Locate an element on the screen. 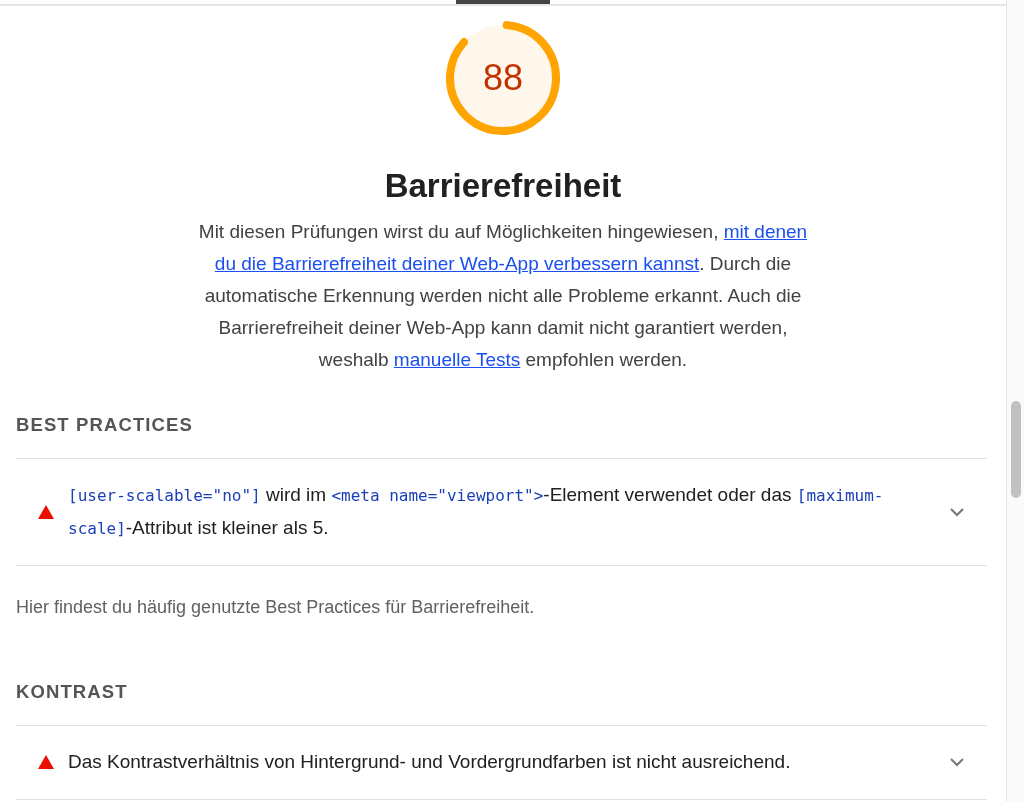 Image resolution: width=1024 pixels, height=801 pixels. section-description: Hier findest du häufig genutzte Best Practices für Barrierefreiheit. is located at coordinates (276, 607).